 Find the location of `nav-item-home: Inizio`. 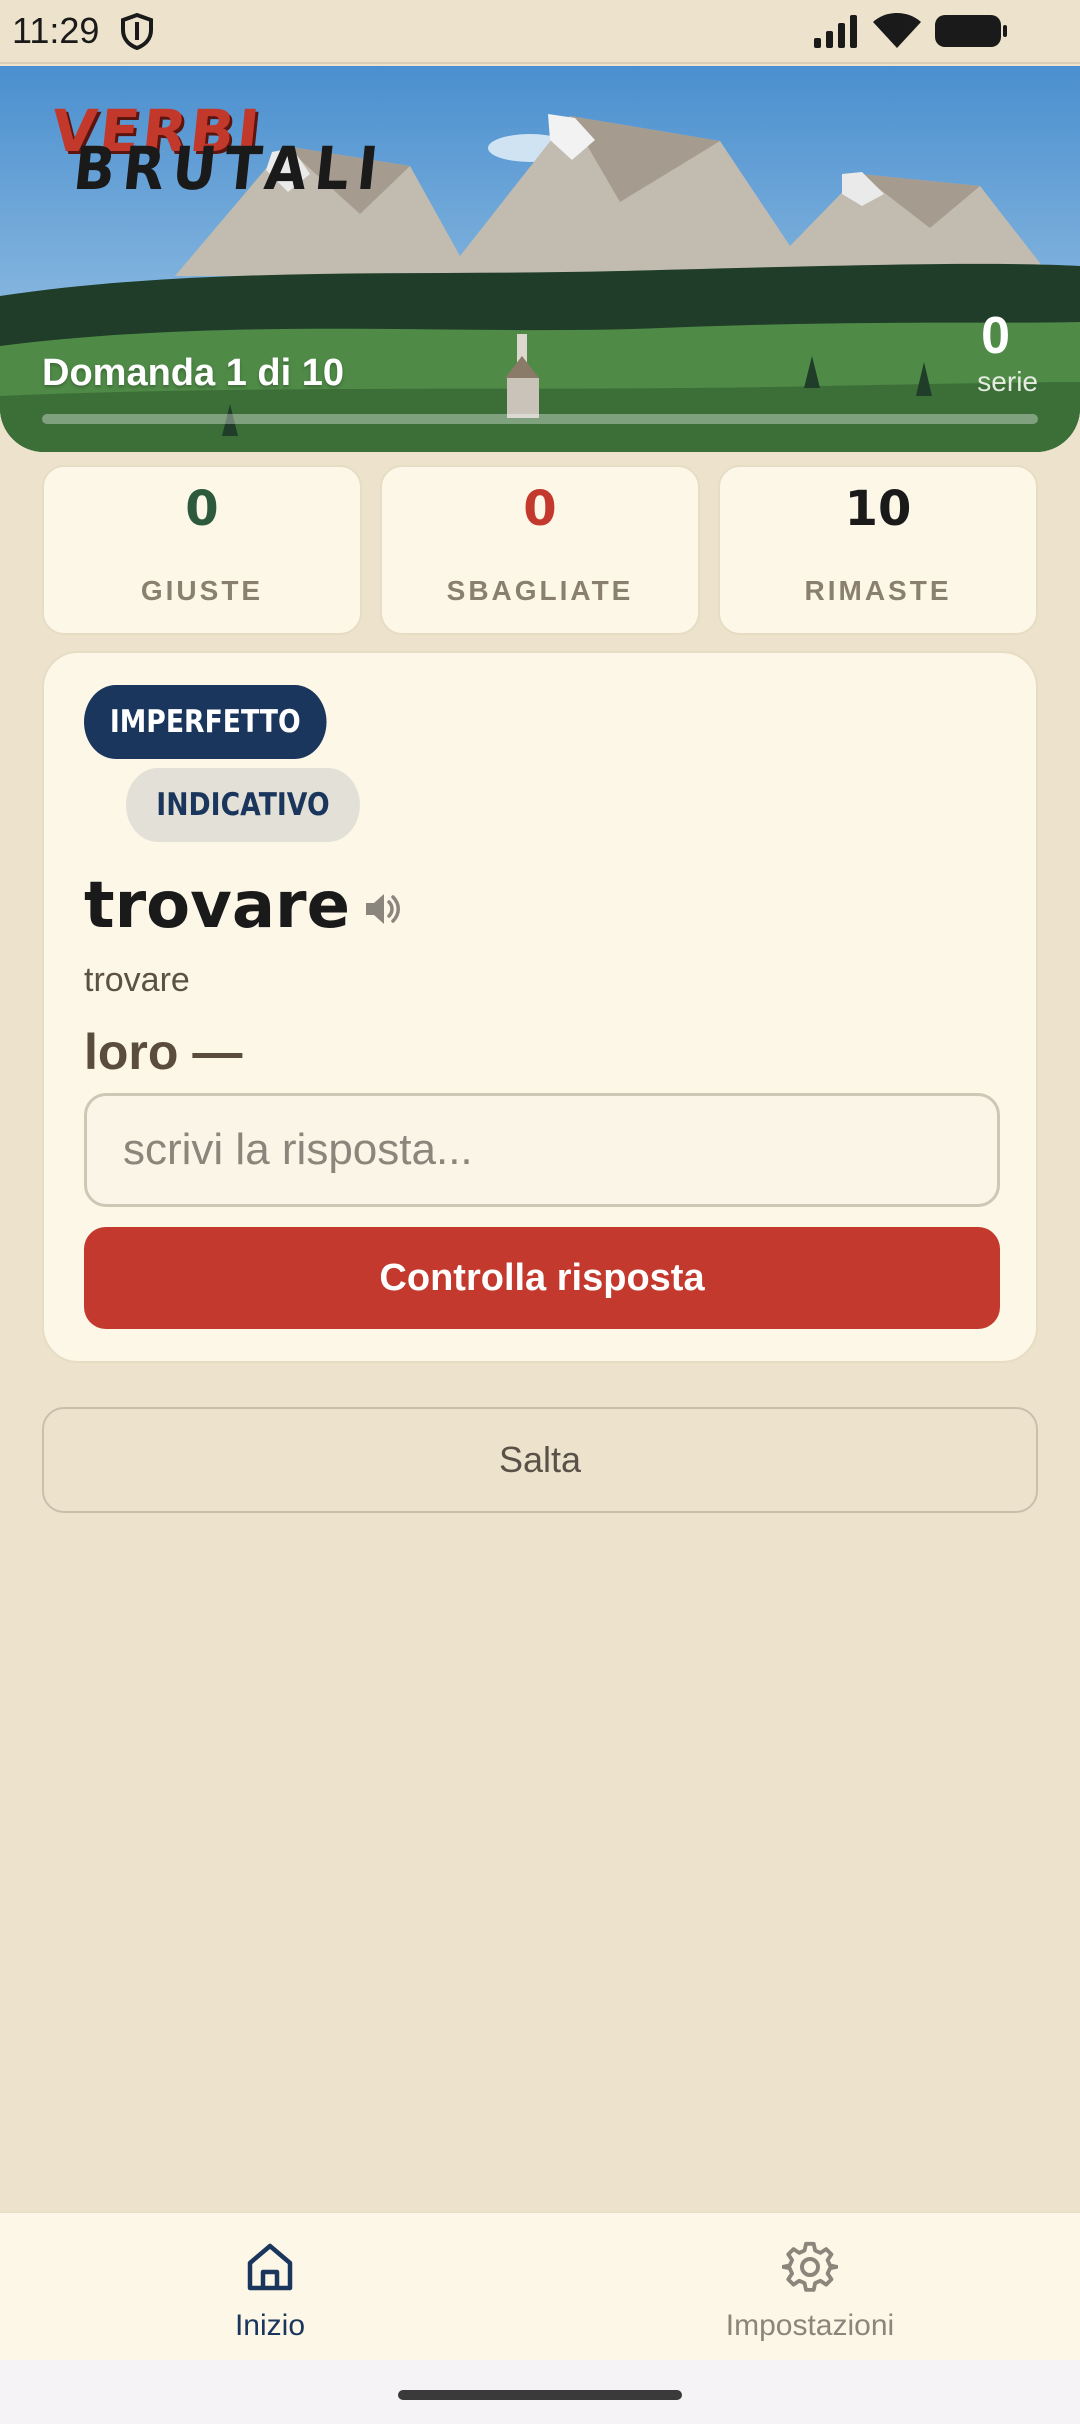

nav-item-home: Inizio is located at coordinates (270, 2287).